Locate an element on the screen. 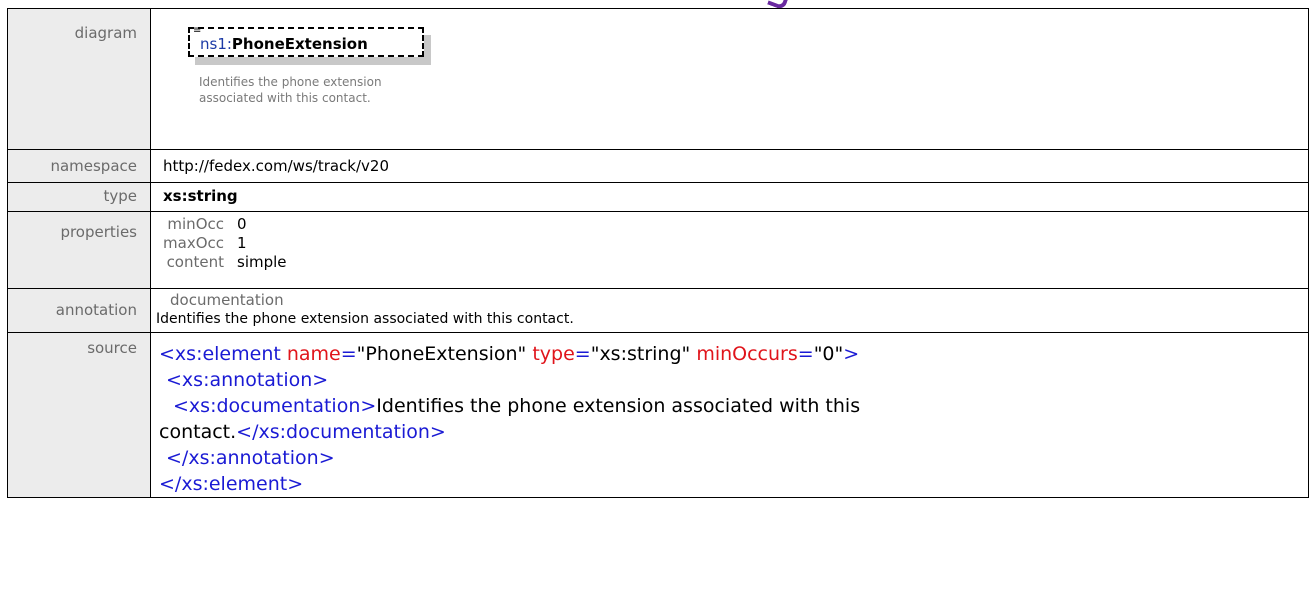 This screenshot has height=615, width=1313. attr-minoccurs-value: "0" is located at coordinates (828, 354).